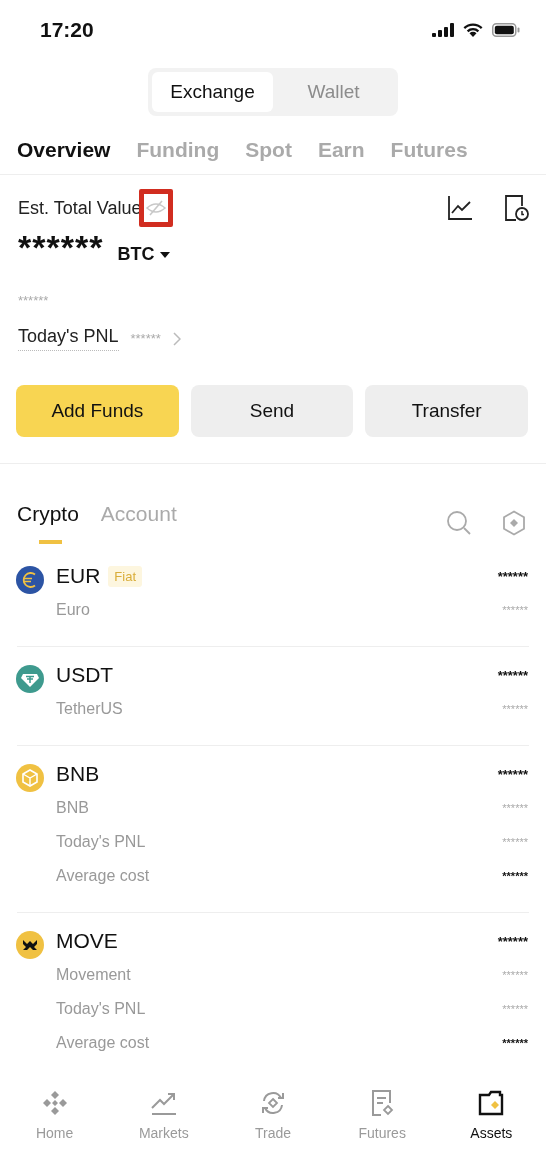 The image size is (546, 1168). What do you see at coordinates (341, 150) in the screenshot?
I see `section-tab: Earn` at bounding box center [341, 150].